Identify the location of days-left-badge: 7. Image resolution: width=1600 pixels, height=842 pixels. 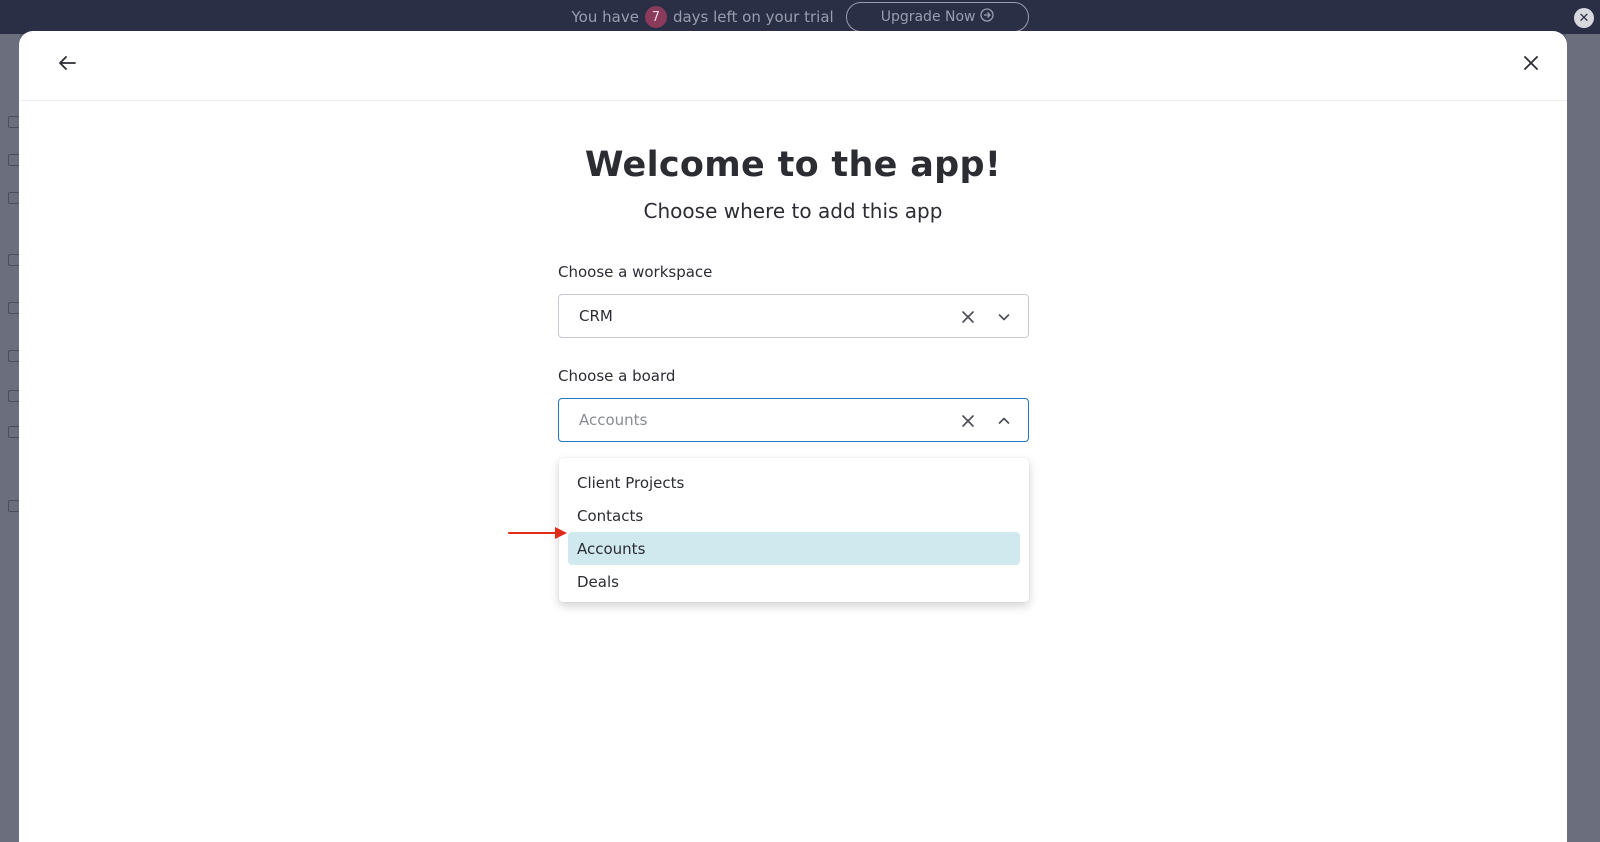
(655, 17).